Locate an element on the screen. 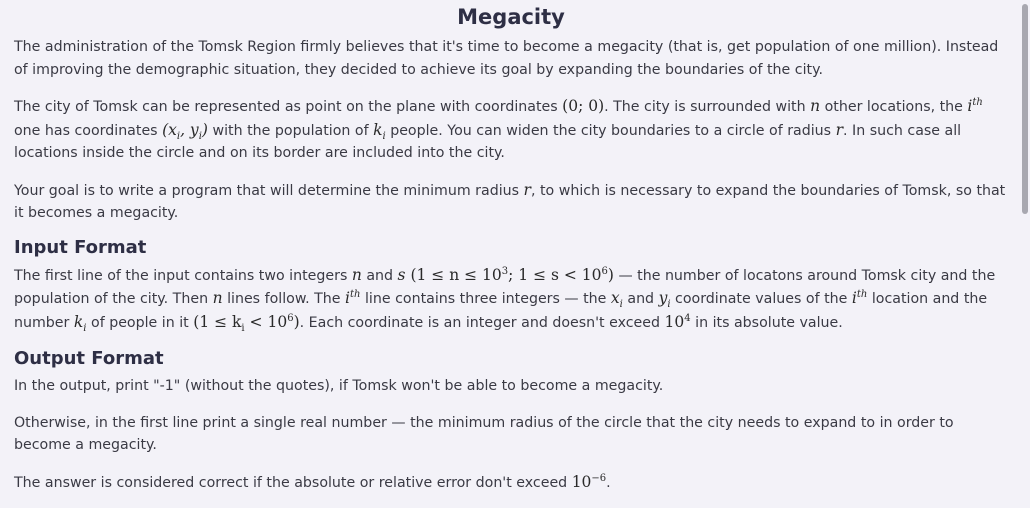 Image resolution: width=1030 pixels, height=508 pixels. text: . The city is surrounded with is located at coordinates (707, 107).